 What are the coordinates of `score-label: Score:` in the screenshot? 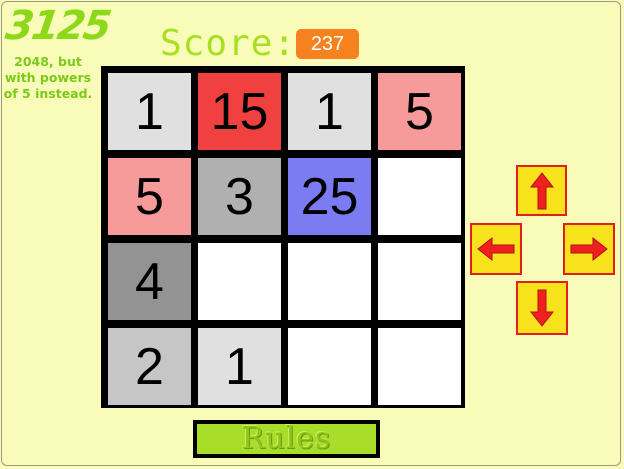 It's located at (228, 43).